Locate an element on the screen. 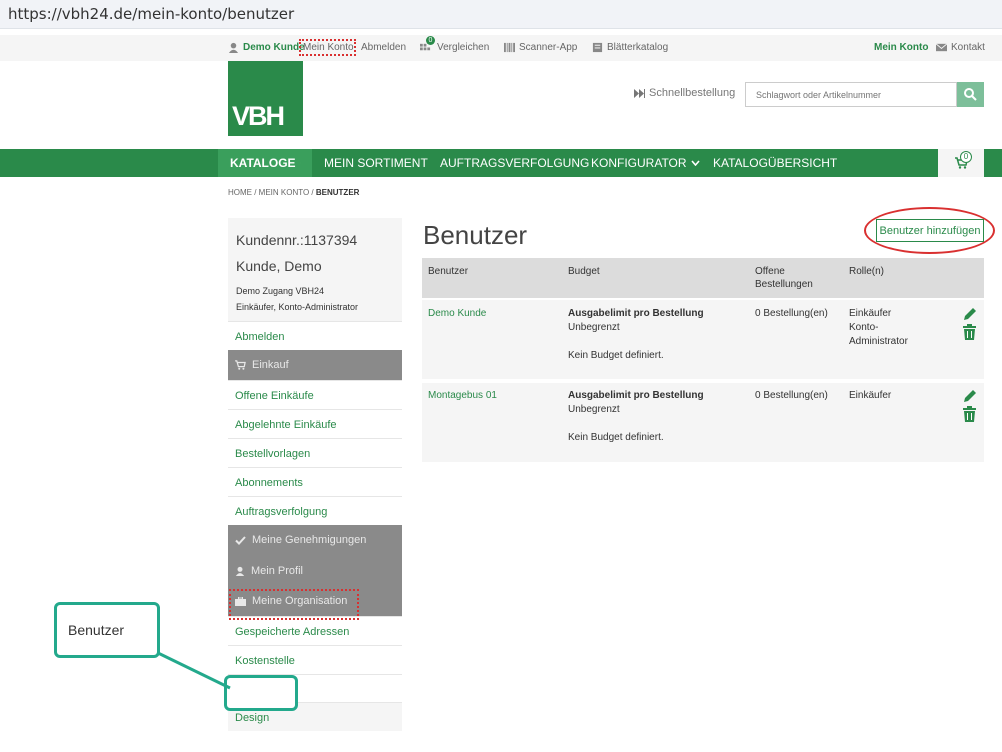 The height and width of the screenshot is (752, 1002). column-header-user: Benutzer is located at coordinates (448, 271).